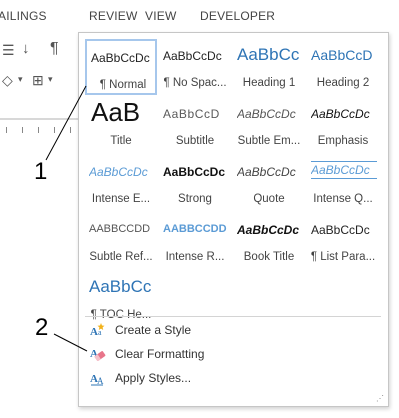 This screenshot has height=418, width=399. Describe the element at coordinates (269, 241) in the screenshot. I see `style-book-title: AaBbCcDc Book Title` at that location.